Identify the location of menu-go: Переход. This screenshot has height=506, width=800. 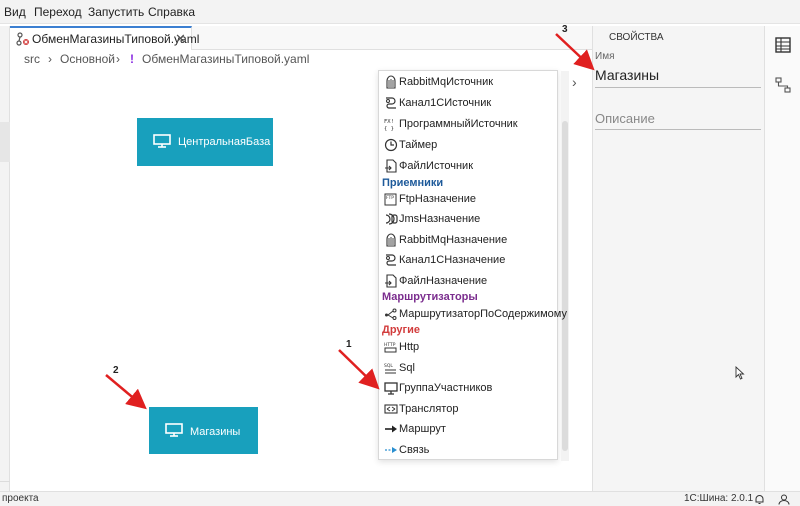
(58, 12).